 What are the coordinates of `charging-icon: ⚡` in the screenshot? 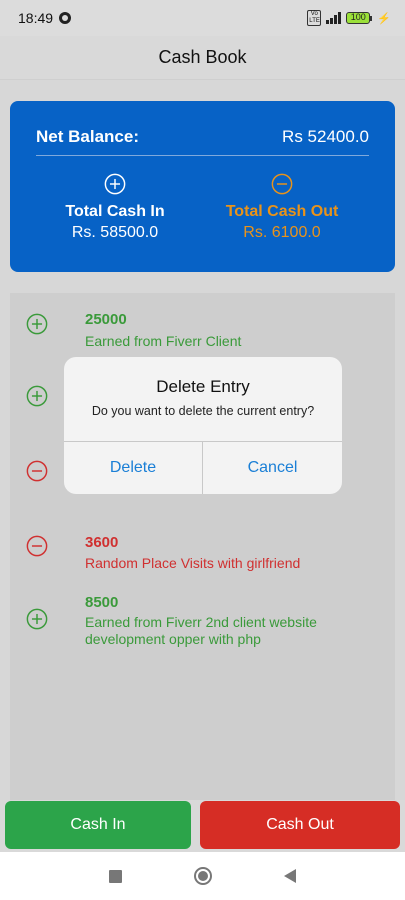 It's located at (384, 18).